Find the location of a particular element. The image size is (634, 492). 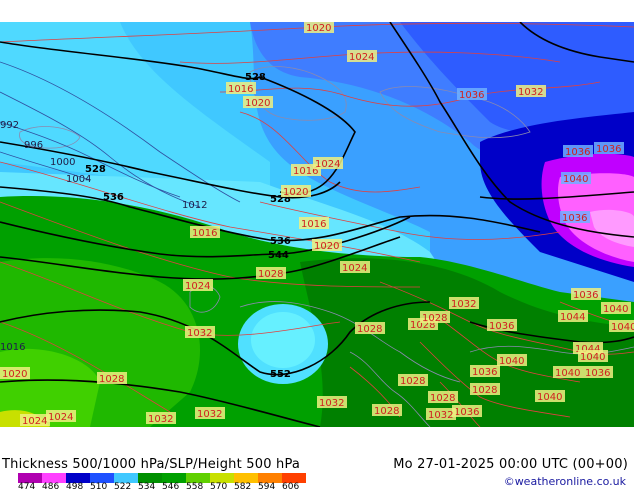

credit-link: ©weatheronline.co.uk is located at coordinates (565, 481).